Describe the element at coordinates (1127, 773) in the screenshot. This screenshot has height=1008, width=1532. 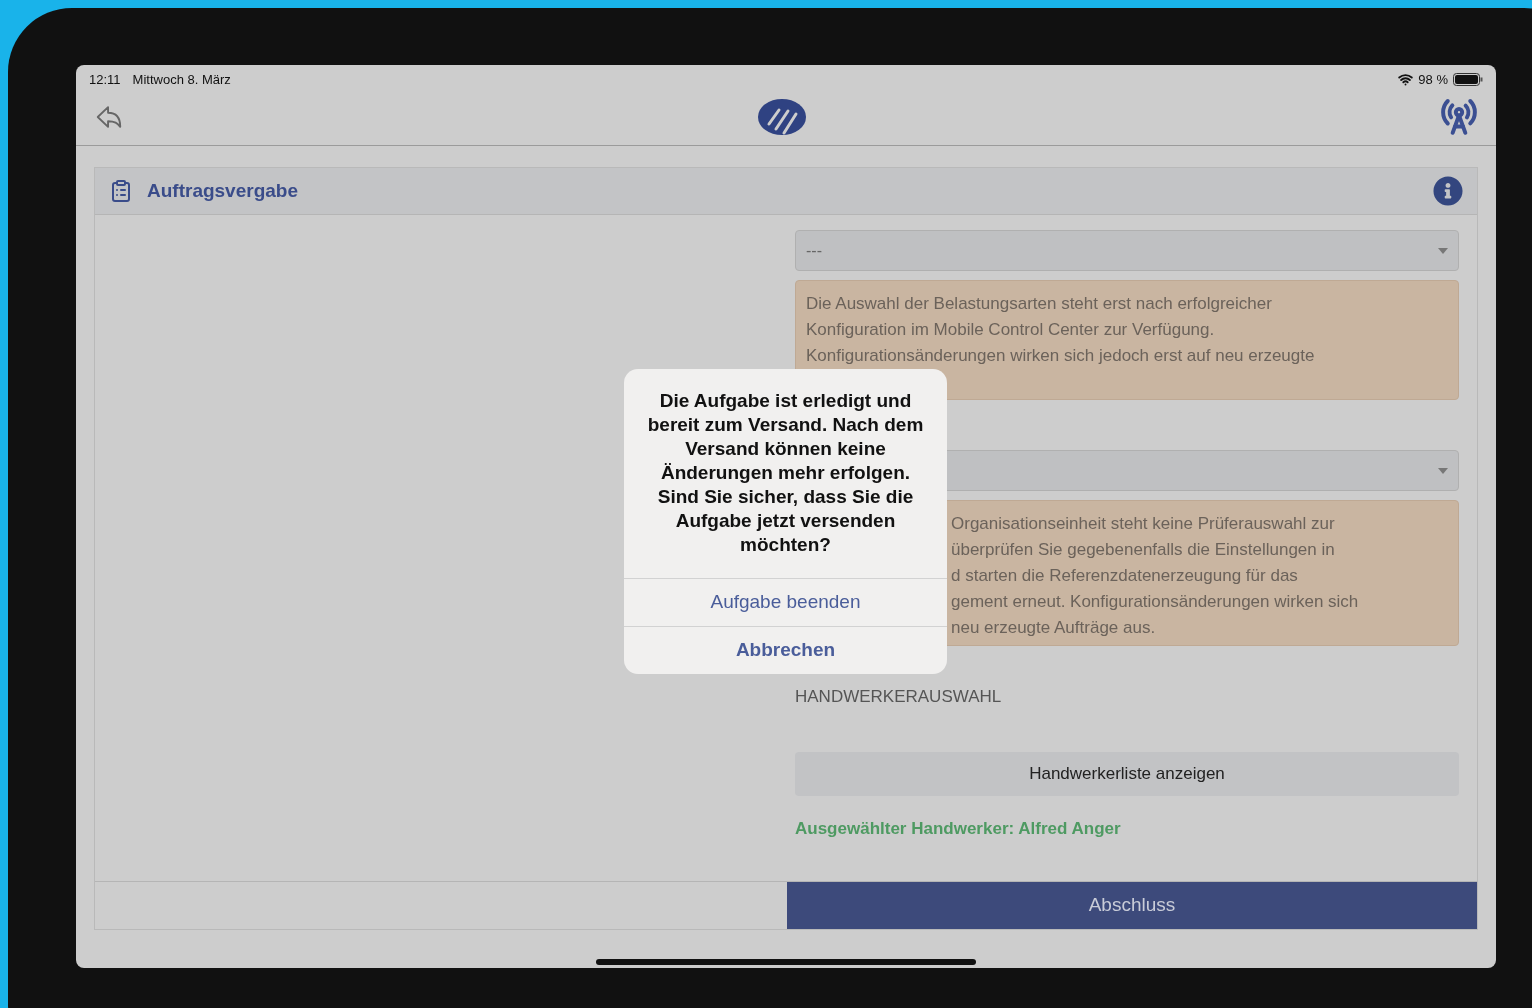
I see `craftsman-list-button: Handwerkerliste anzeigen` at that location.